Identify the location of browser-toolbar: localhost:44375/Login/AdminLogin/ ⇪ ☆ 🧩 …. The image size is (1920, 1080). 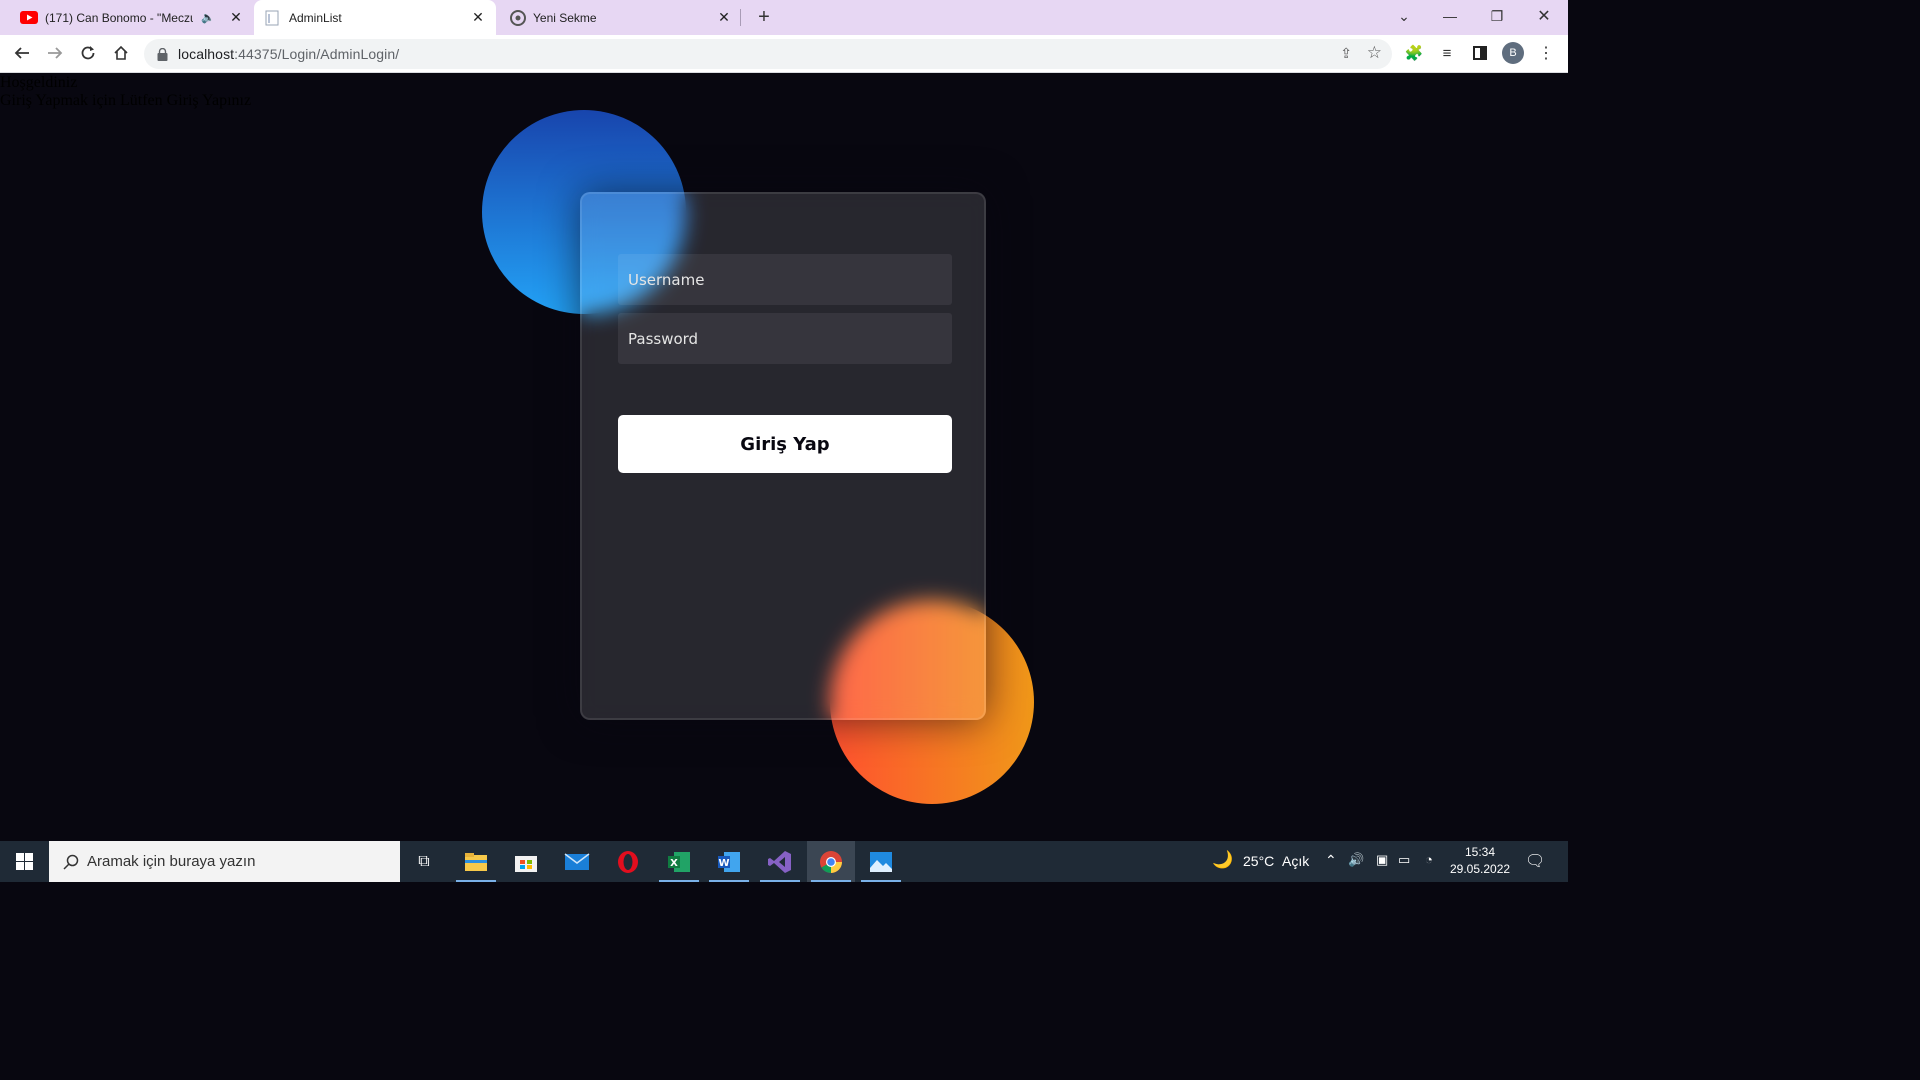
(784, 54).